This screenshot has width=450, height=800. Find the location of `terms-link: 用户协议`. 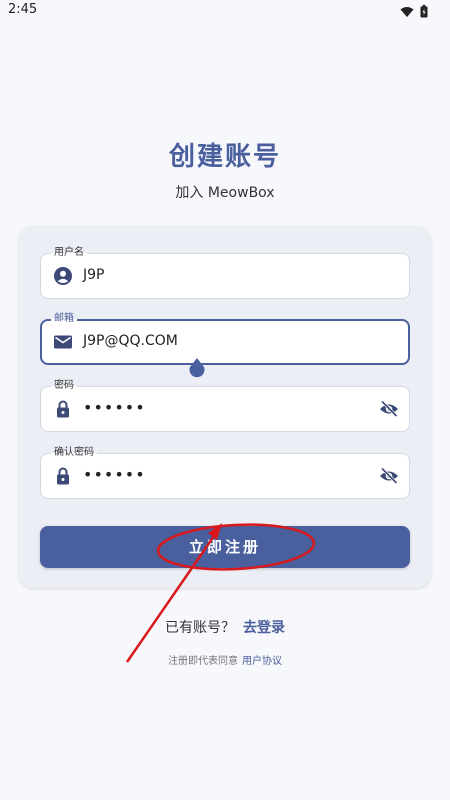

terms-link: 用户协议 is located at coordinates (262, 661).